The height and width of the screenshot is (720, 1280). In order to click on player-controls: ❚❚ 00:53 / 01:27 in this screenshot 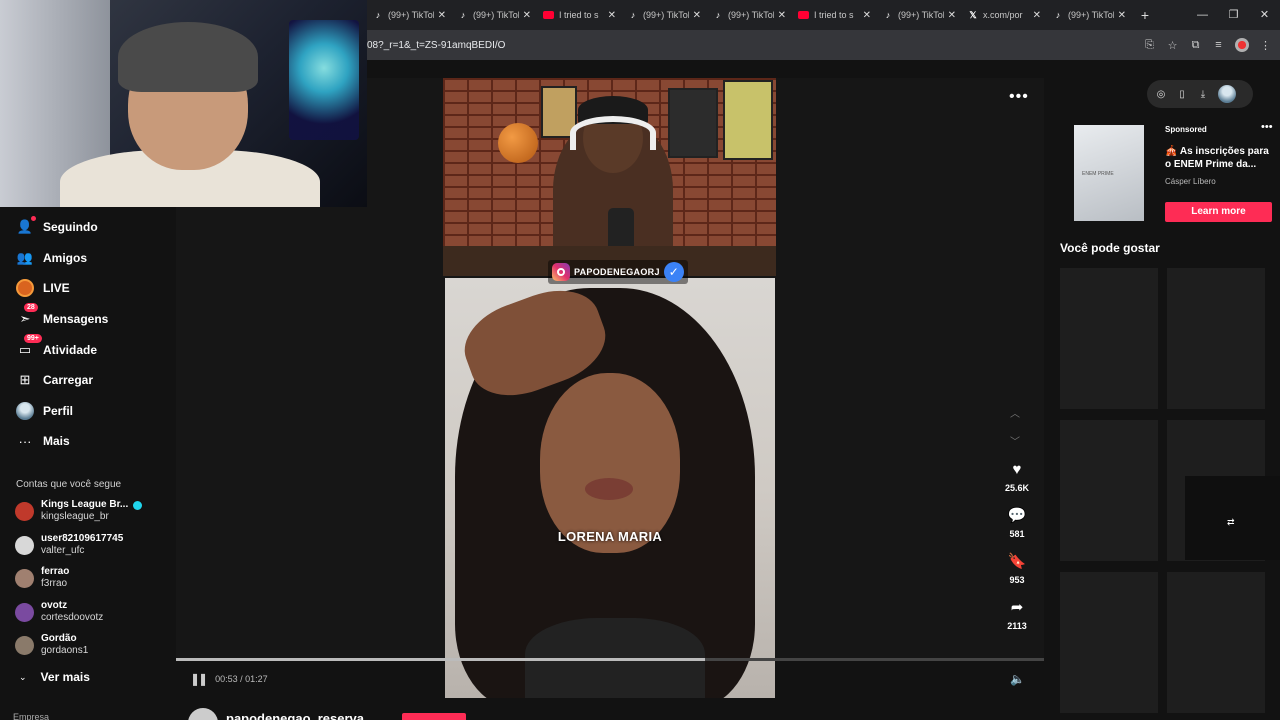, I will do `click(229, 679)`.